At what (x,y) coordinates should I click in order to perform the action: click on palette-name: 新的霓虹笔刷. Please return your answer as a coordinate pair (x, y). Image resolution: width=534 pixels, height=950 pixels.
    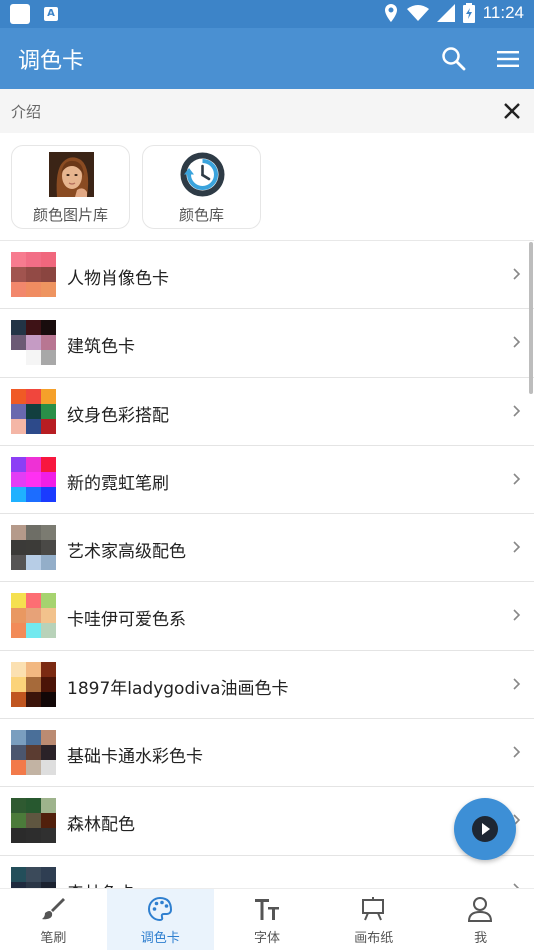
    Looking at the image, I should click on (118, 483).